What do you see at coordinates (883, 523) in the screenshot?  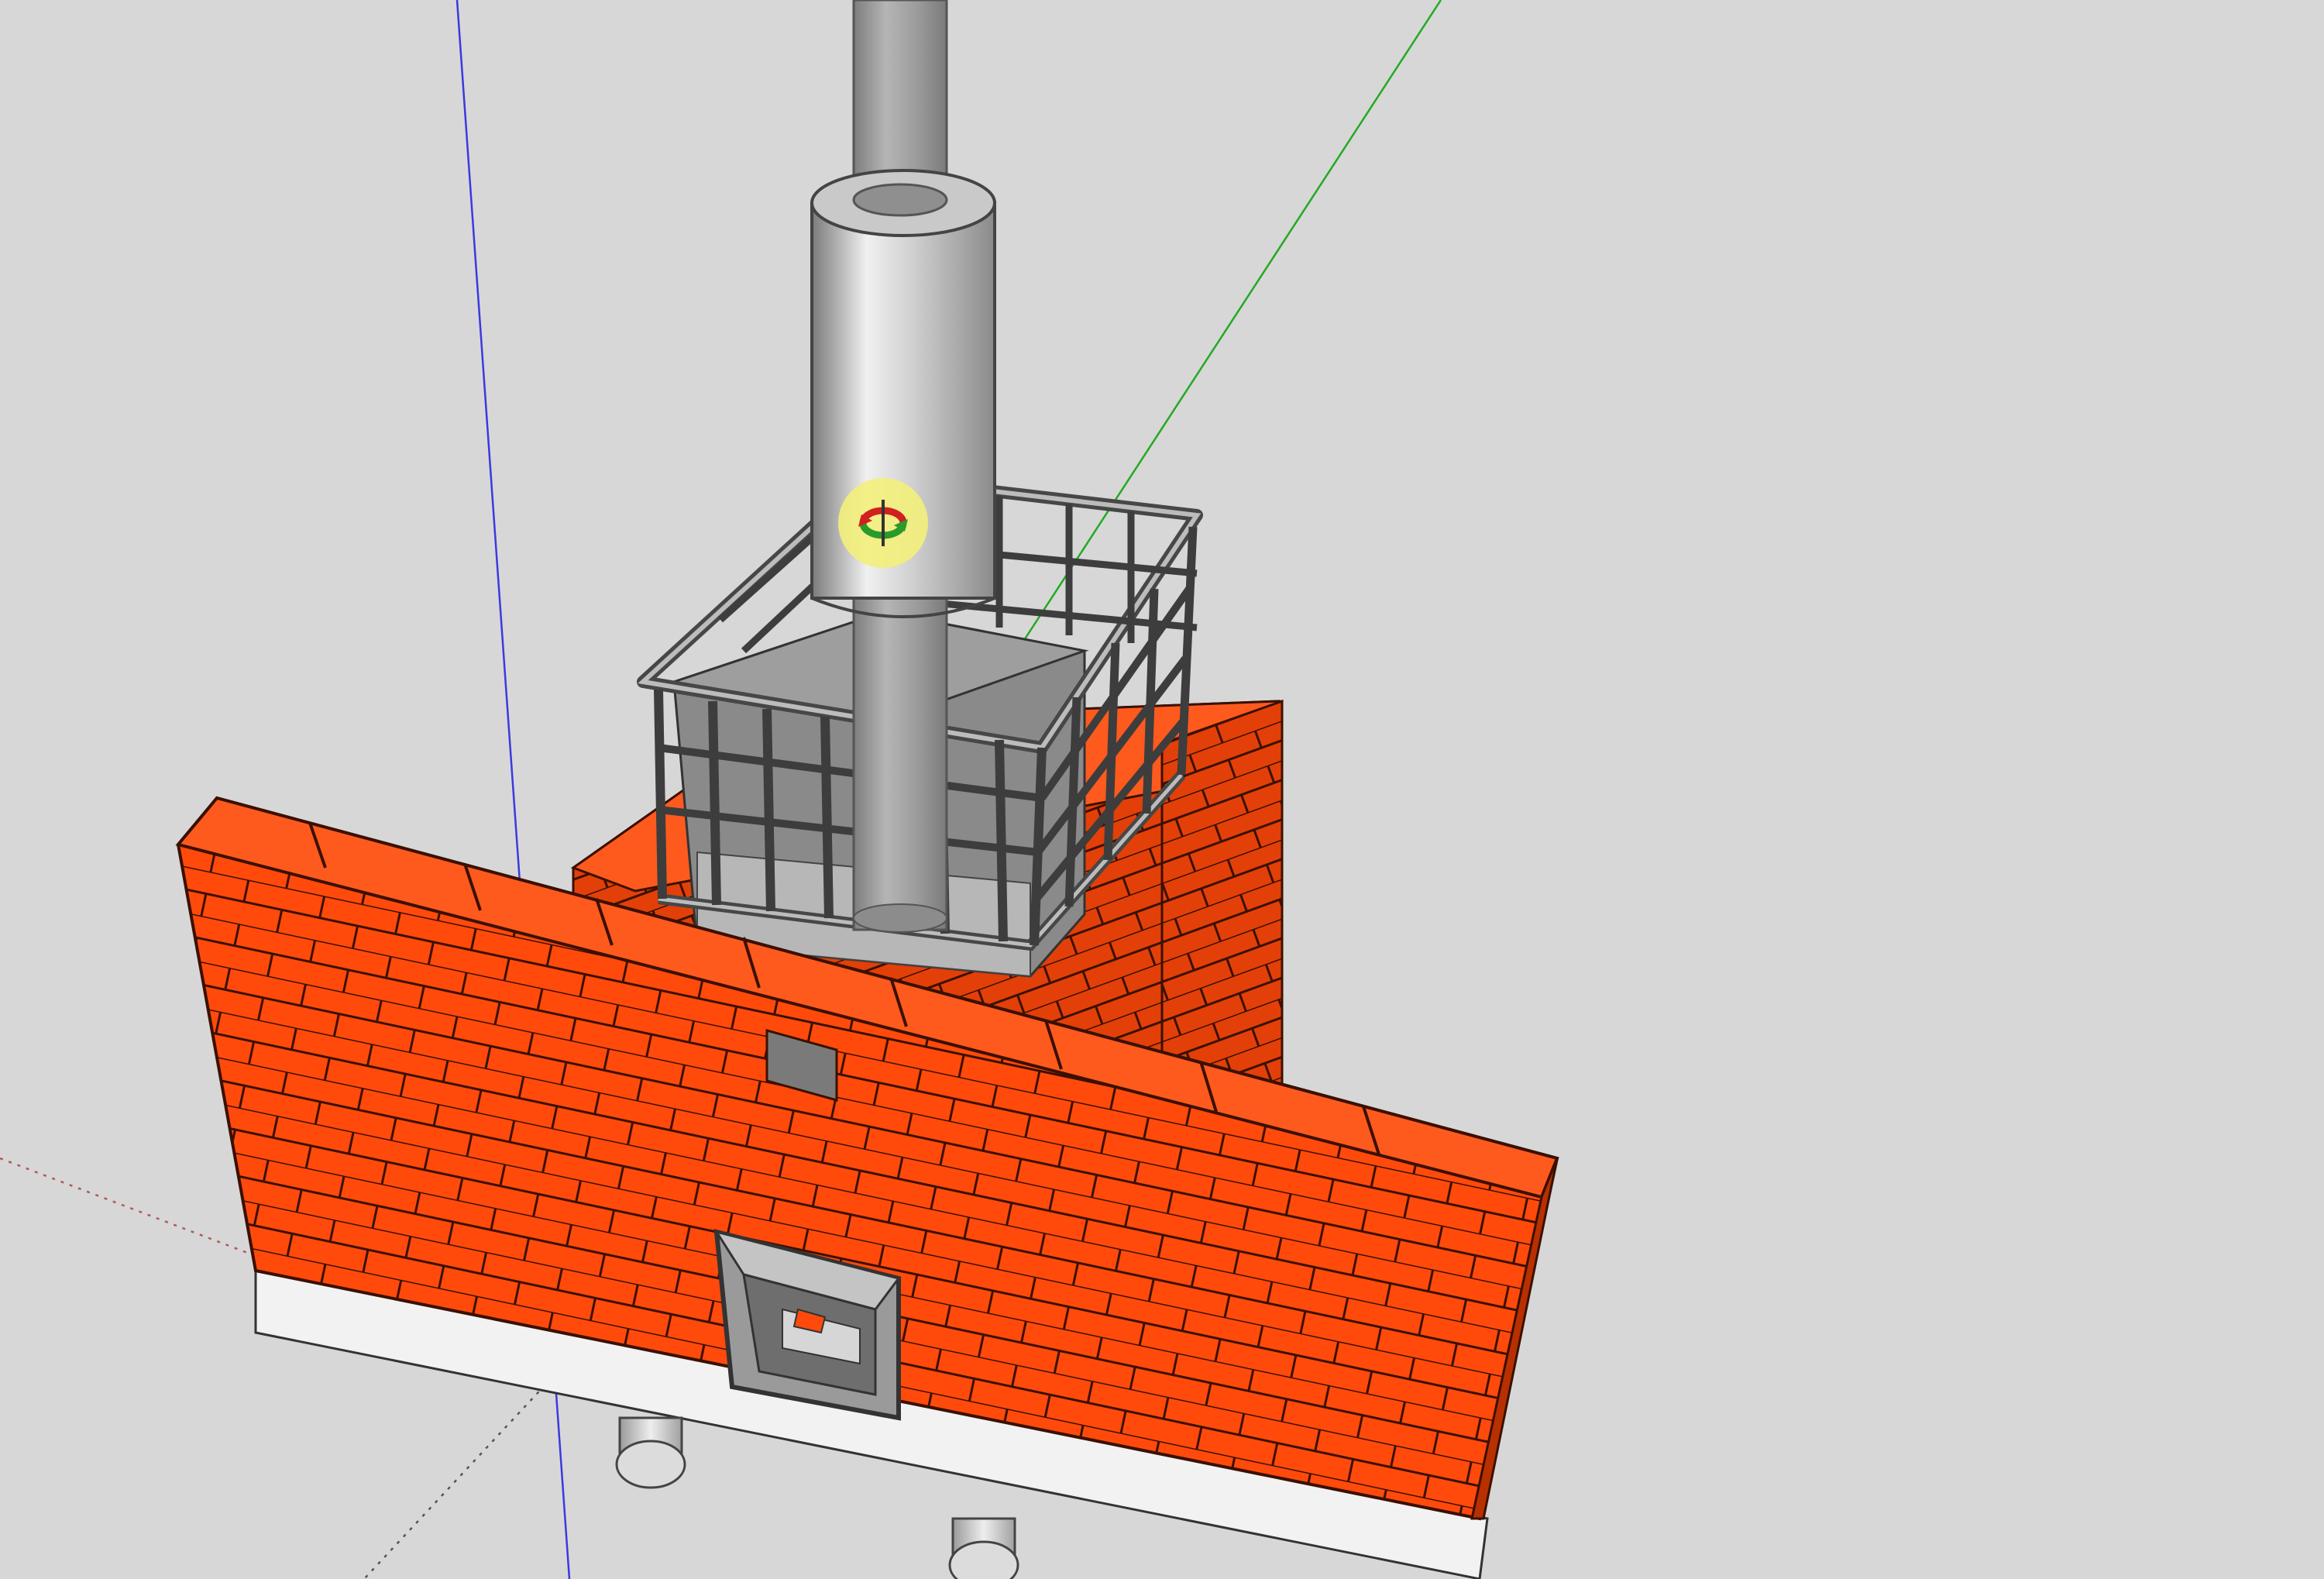 I see `orbit-tool-icon` at bounding box center [883, 523].